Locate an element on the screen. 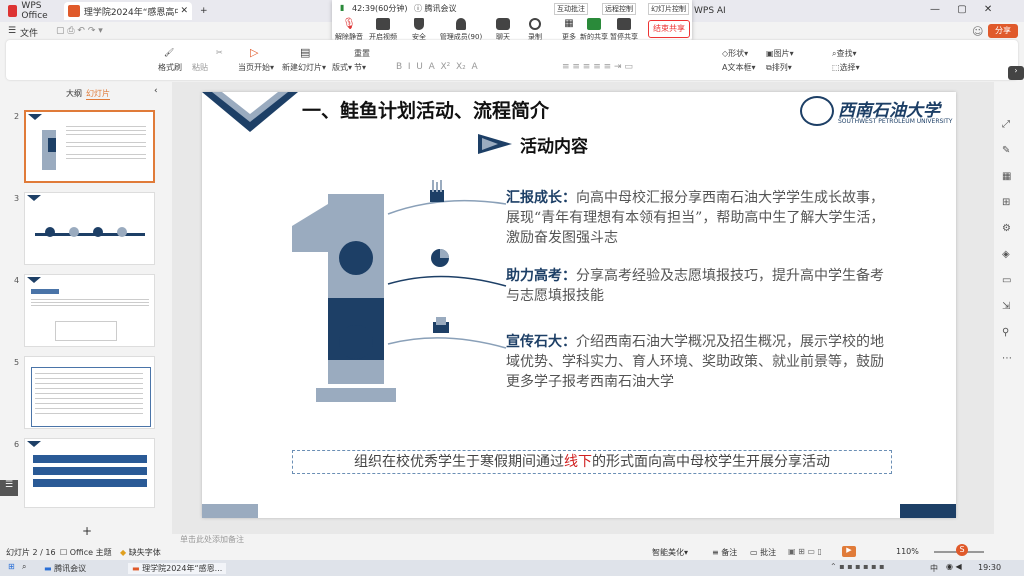 The width and height of the screenshot is (1024, 576). unmute-button: 🎙 解除静音 is located at coordinates (349, 30).